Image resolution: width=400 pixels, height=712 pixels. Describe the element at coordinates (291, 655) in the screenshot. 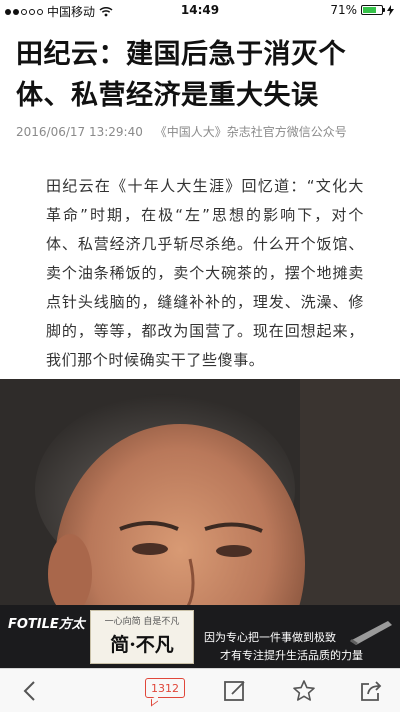

I see `ad-line-2: 才有专注提升生活品质的力量` at that location.